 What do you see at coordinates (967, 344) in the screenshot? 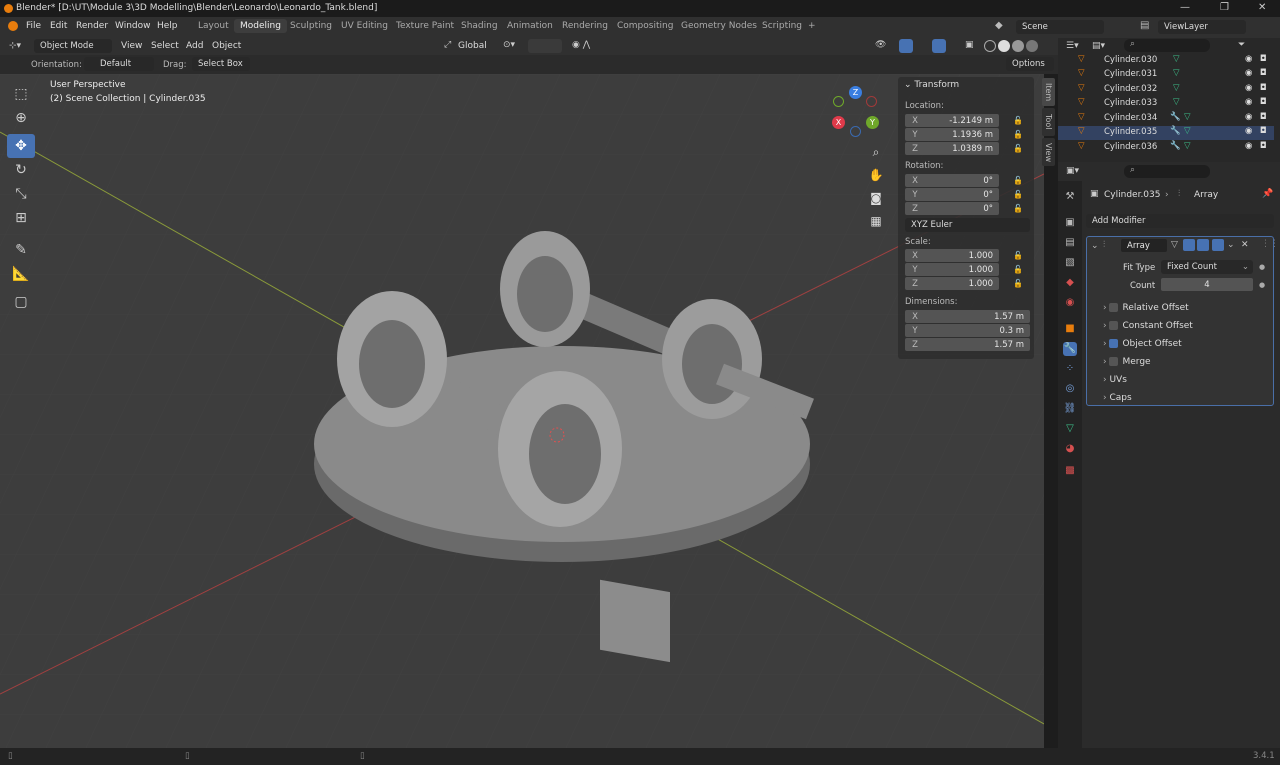
I see `dimensions-z-field: Z 1.57 m` at bounding box center [967, 344].